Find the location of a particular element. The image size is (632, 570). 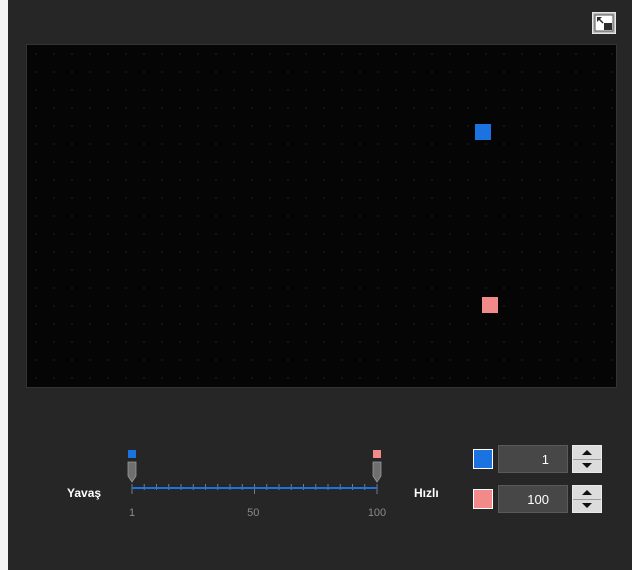

red-spin-buttons is located at coordinates (587, 499).